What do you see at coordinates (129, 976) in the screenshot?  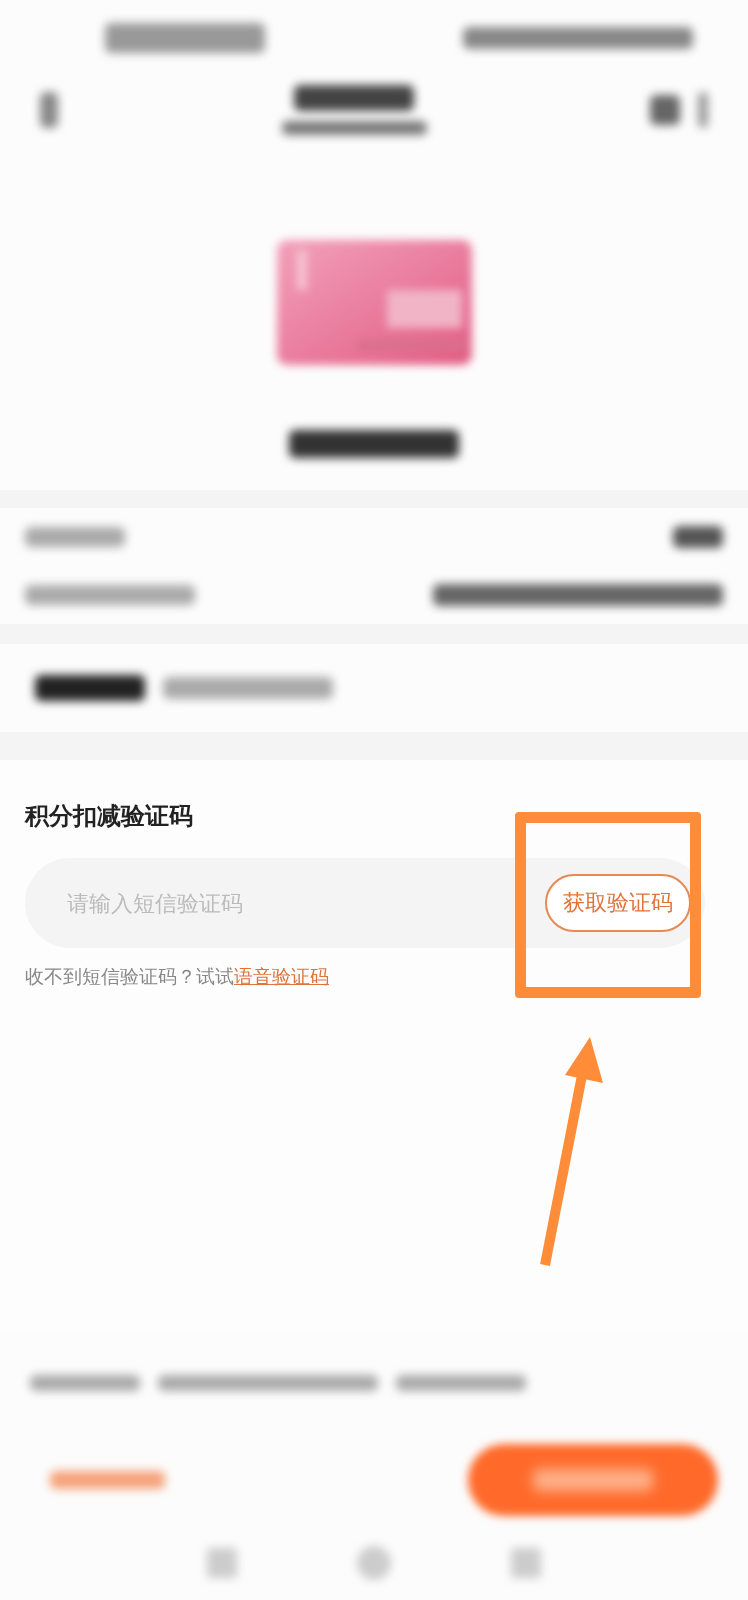 I see `hint-text: 收不到短信验证码？试试` at bounding box center [129, 976].